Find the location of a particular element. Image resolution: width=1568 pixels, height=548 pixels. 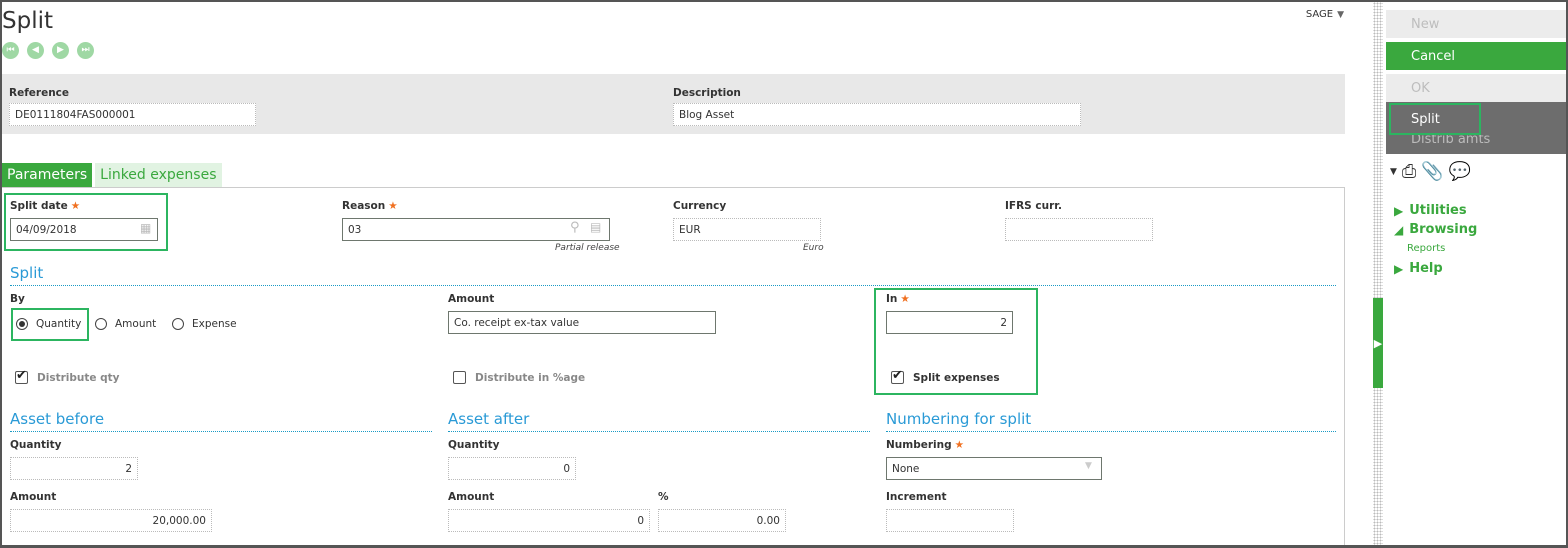

ok-button: OK is located at coordinates (1476, 88).